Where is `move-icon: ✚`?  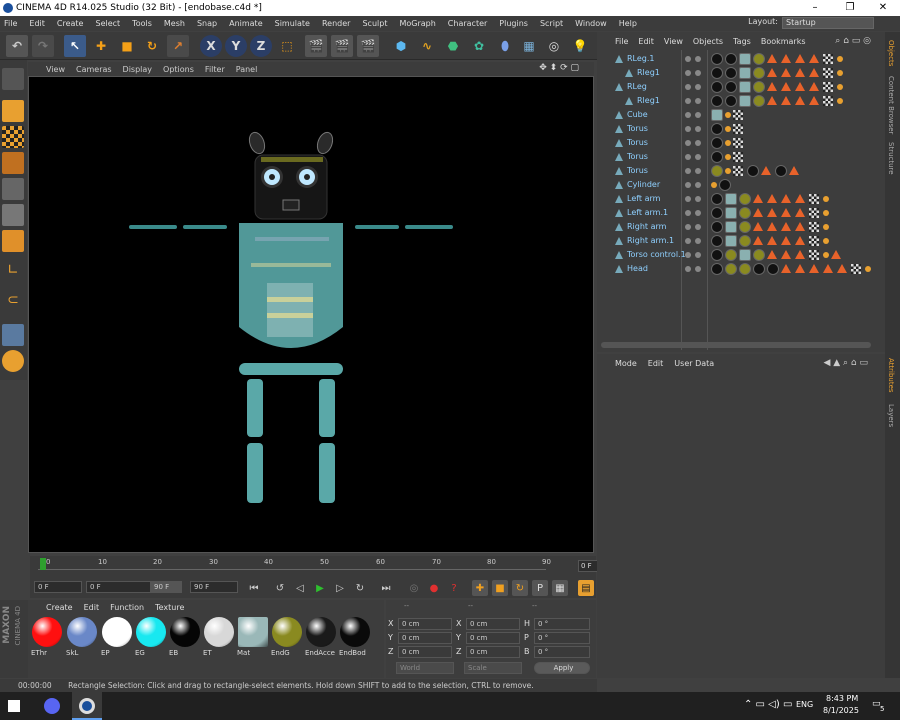 move-icon: ✚ is located at coordinates (101, 46).